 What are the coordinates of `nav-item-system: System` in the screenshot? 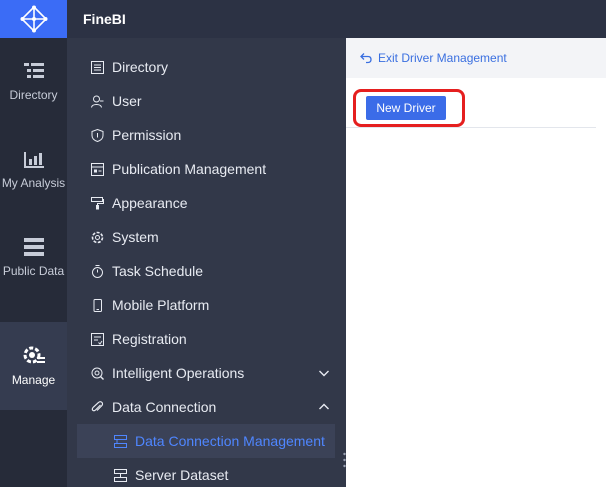 It's located at (206, 237).